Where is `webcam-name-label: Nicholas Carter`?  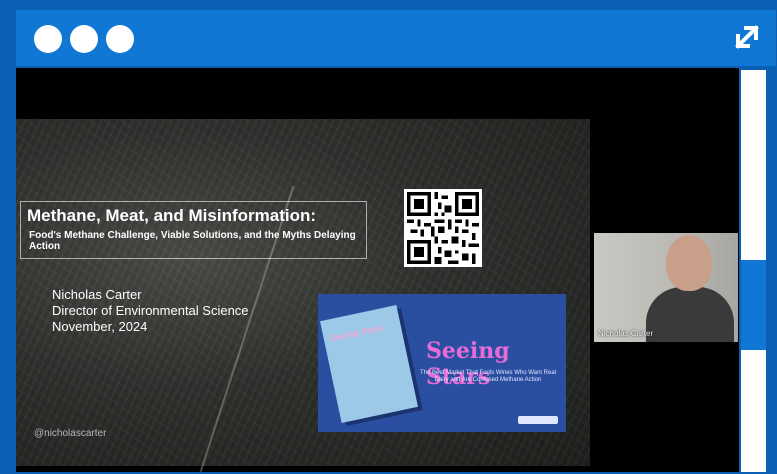 webcam-name-label: Nicholas Carter is located at coordinates (626, 333).